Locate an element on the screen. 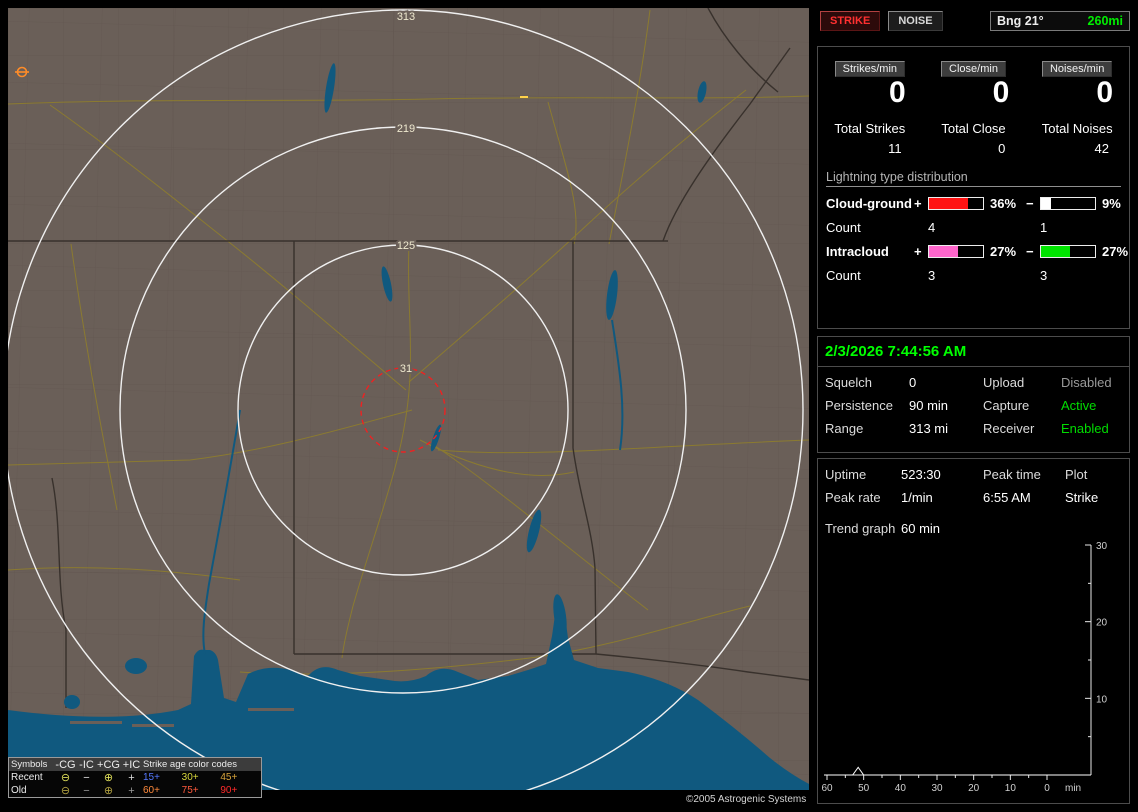 The width and height of the screenshot is (1138, 812). y-tick-label: 10 is located at coordinates (1102, 699).